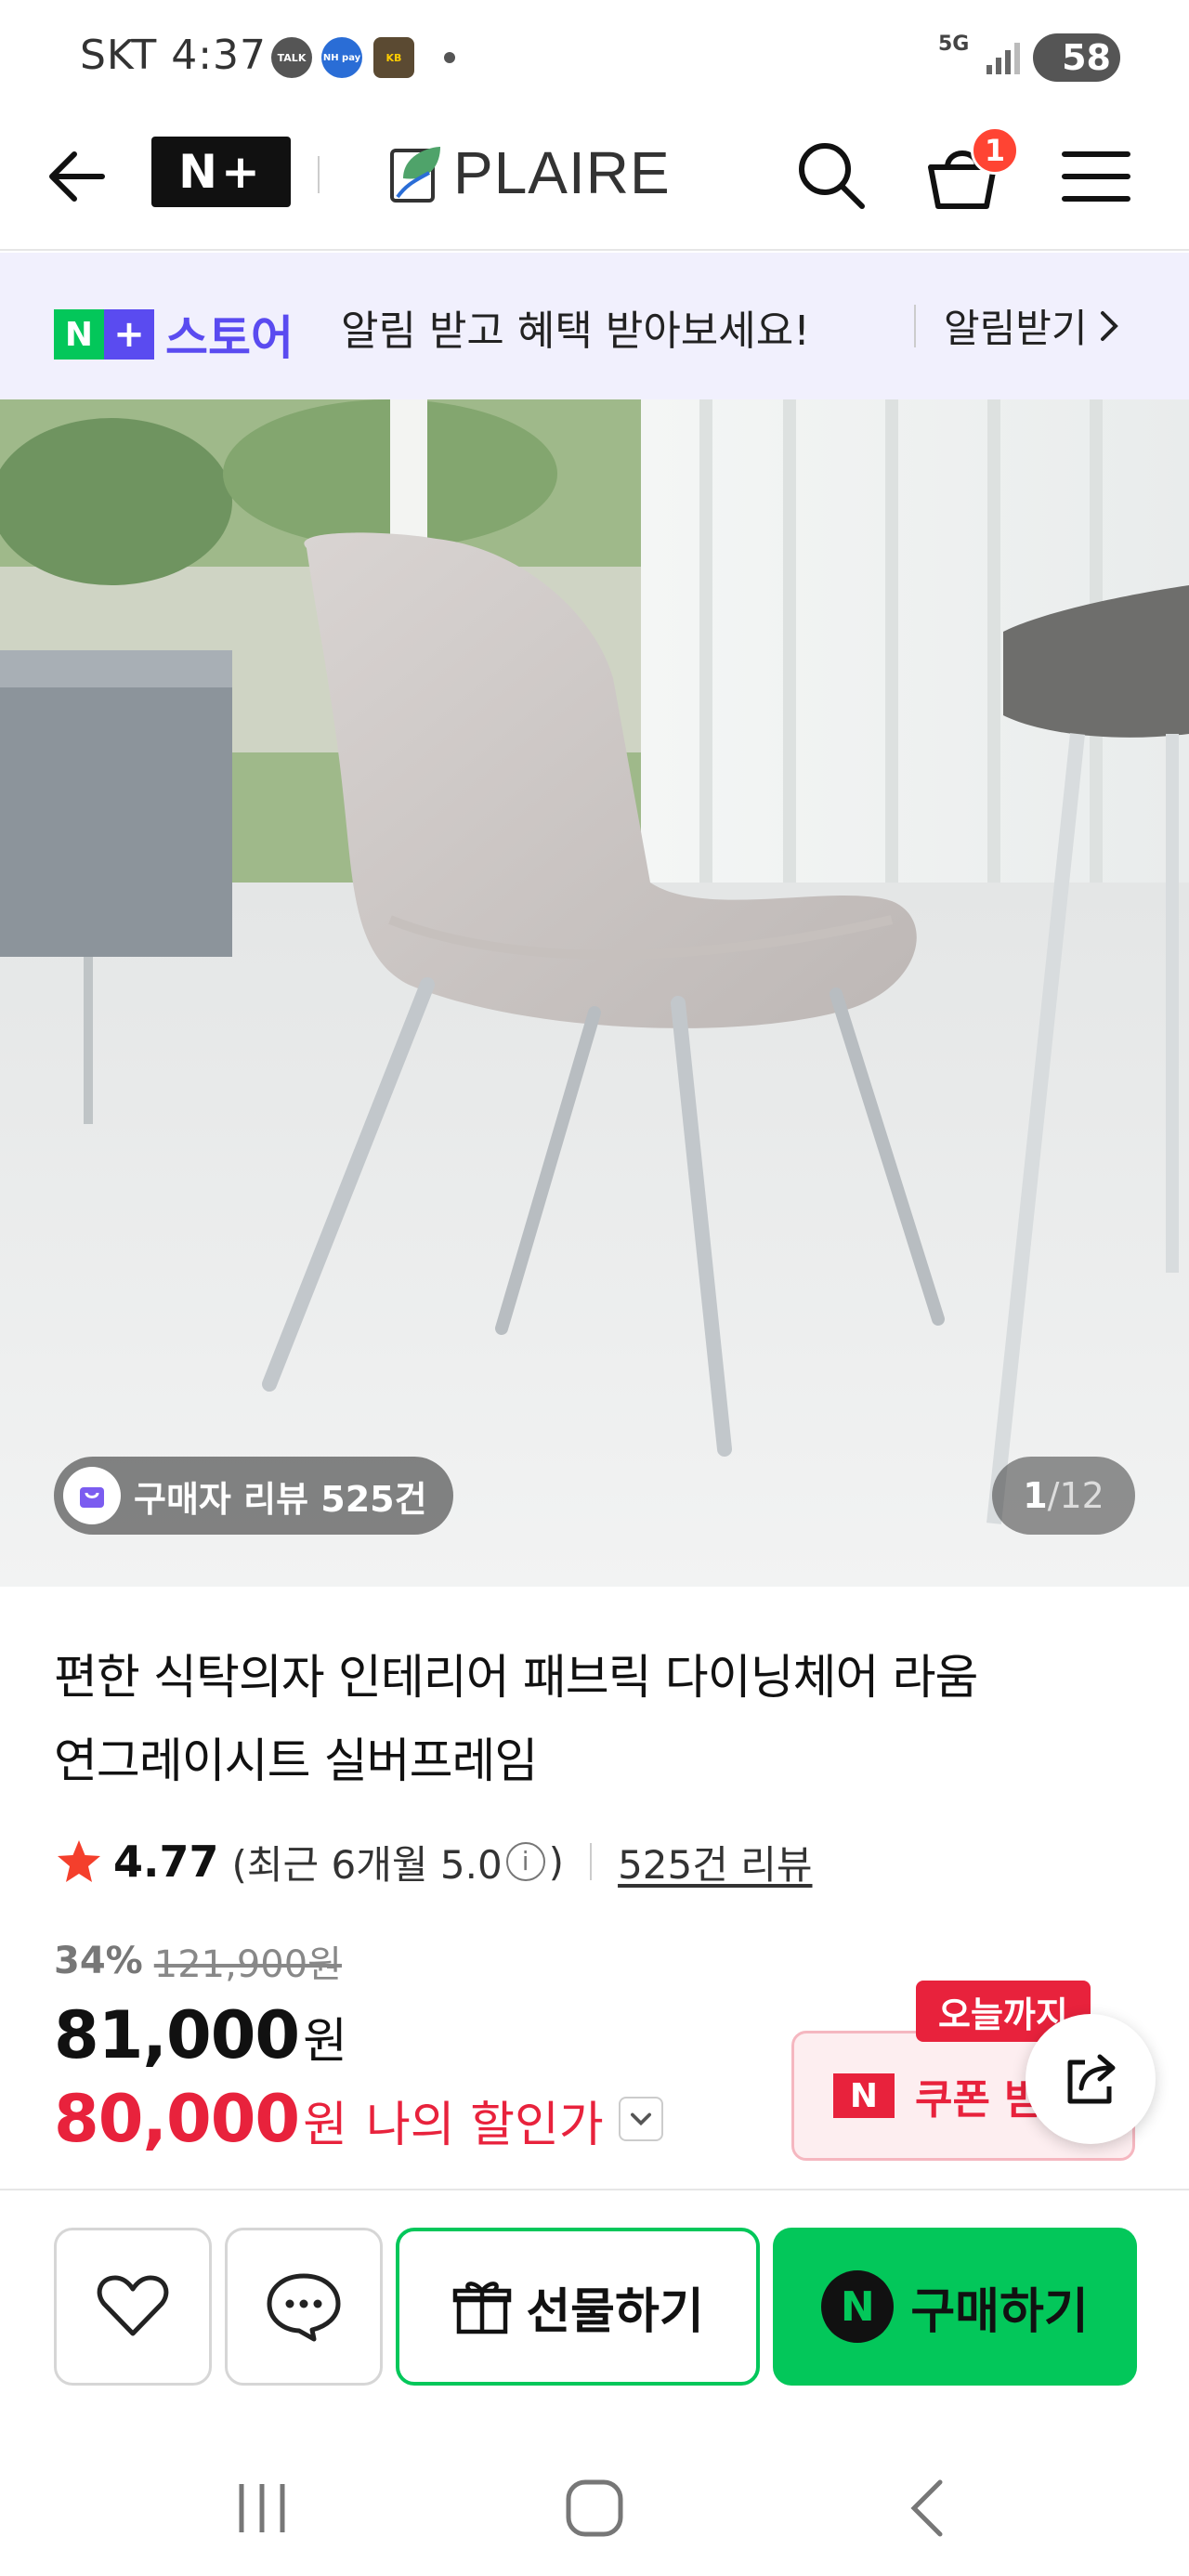 The width and height of the screenshot is (1189, 2576). What do you see at coordinates (592, 1862) in the screenshot?
I see `rating-divider` at bounding box center [592, 1862].